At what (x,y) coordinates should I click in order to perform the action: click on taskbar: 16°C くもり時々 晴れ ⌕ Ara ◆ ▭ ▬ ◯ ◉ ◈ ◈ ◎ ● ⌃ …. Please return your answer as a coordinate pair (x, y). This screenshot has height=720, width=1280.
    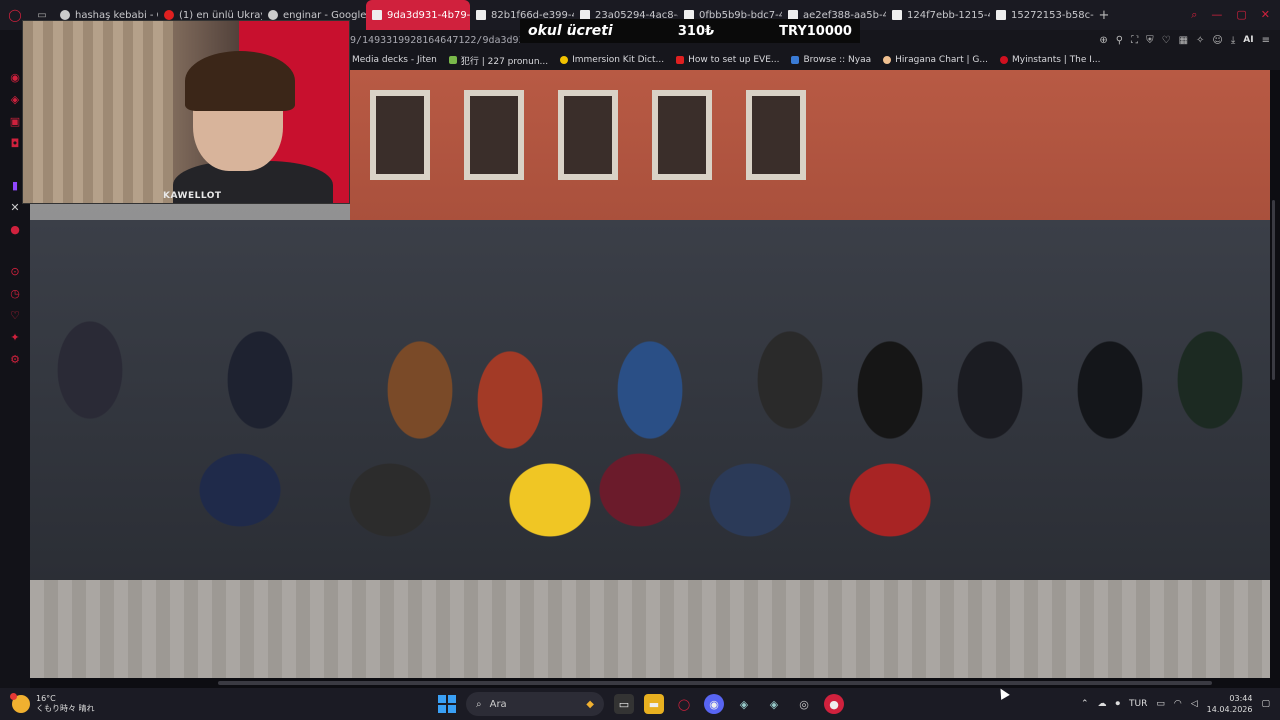
    Looking at the image, I should click on (640, 704).